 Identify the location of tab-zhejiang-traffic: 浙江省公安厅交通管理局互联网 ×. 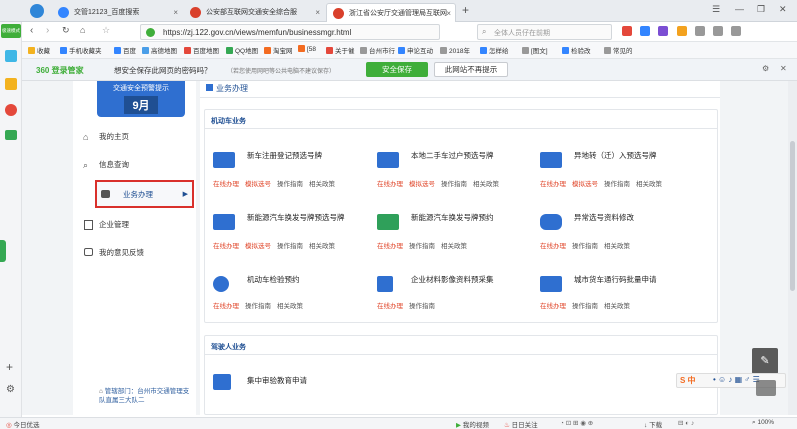
(391, 12).